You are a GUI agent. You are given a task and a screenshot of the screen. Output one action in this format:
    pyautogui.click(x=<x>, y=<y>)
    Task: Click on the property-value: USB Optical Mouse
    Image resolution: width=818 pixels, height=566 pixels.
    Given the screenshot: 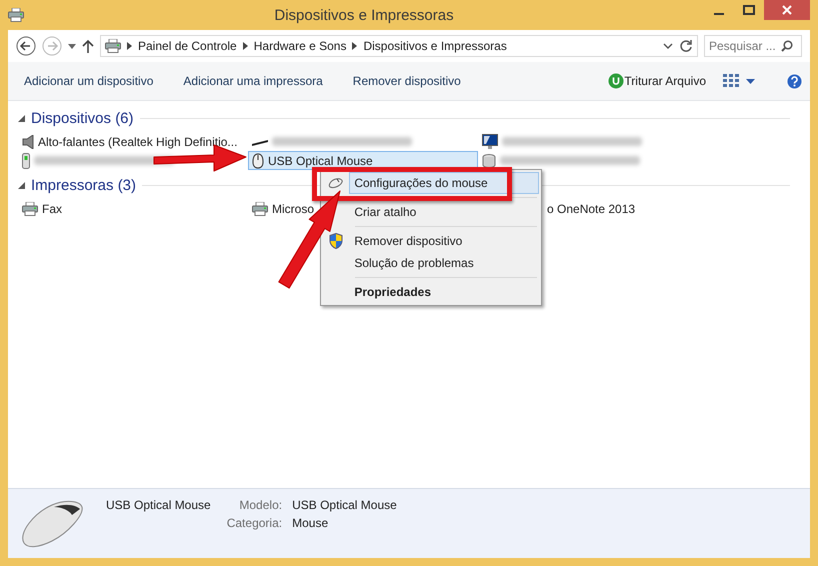 What is the action you would take?
    pyautogui.click(x=344, y=505)
    